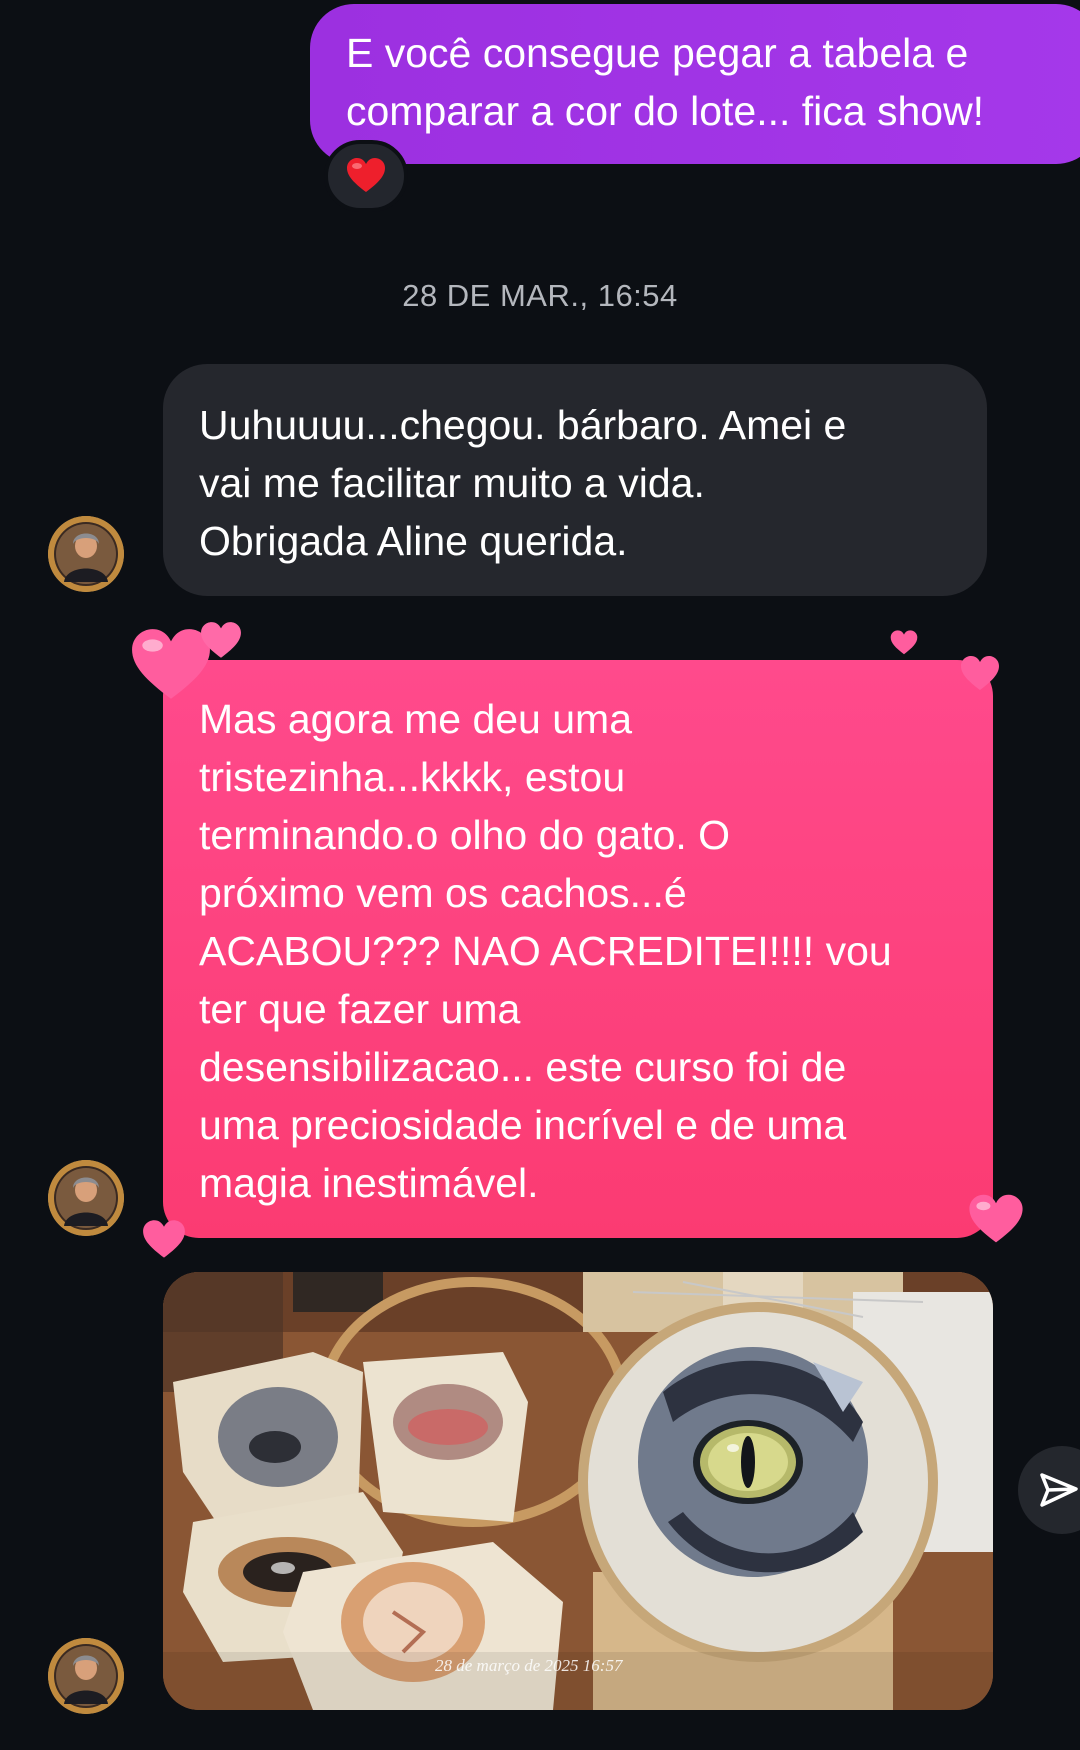  Describe the element at coordinates (540, 295) in the screenshot. I see `conversation-timestamp: 28 DE MAR., 16:54` at that location.